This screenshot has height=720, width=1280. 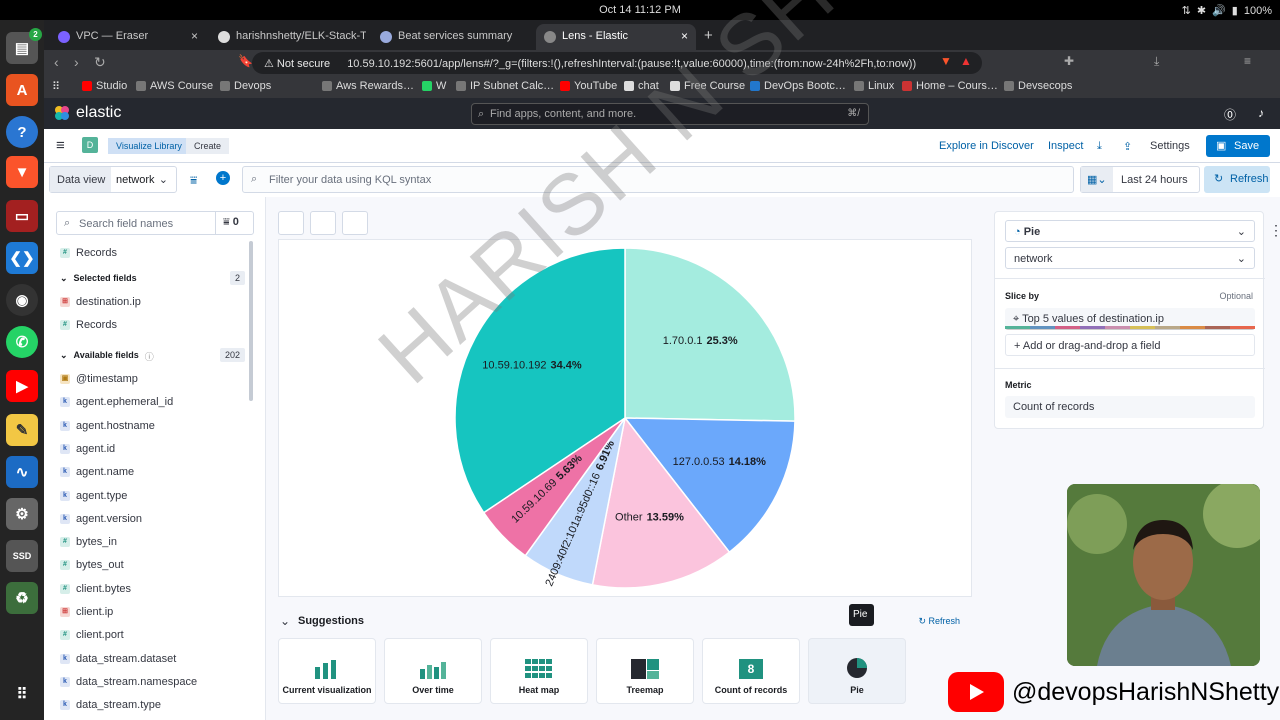 I want to click on bookmark-devsecops: Devsecops, so click(x=1038, y=86).